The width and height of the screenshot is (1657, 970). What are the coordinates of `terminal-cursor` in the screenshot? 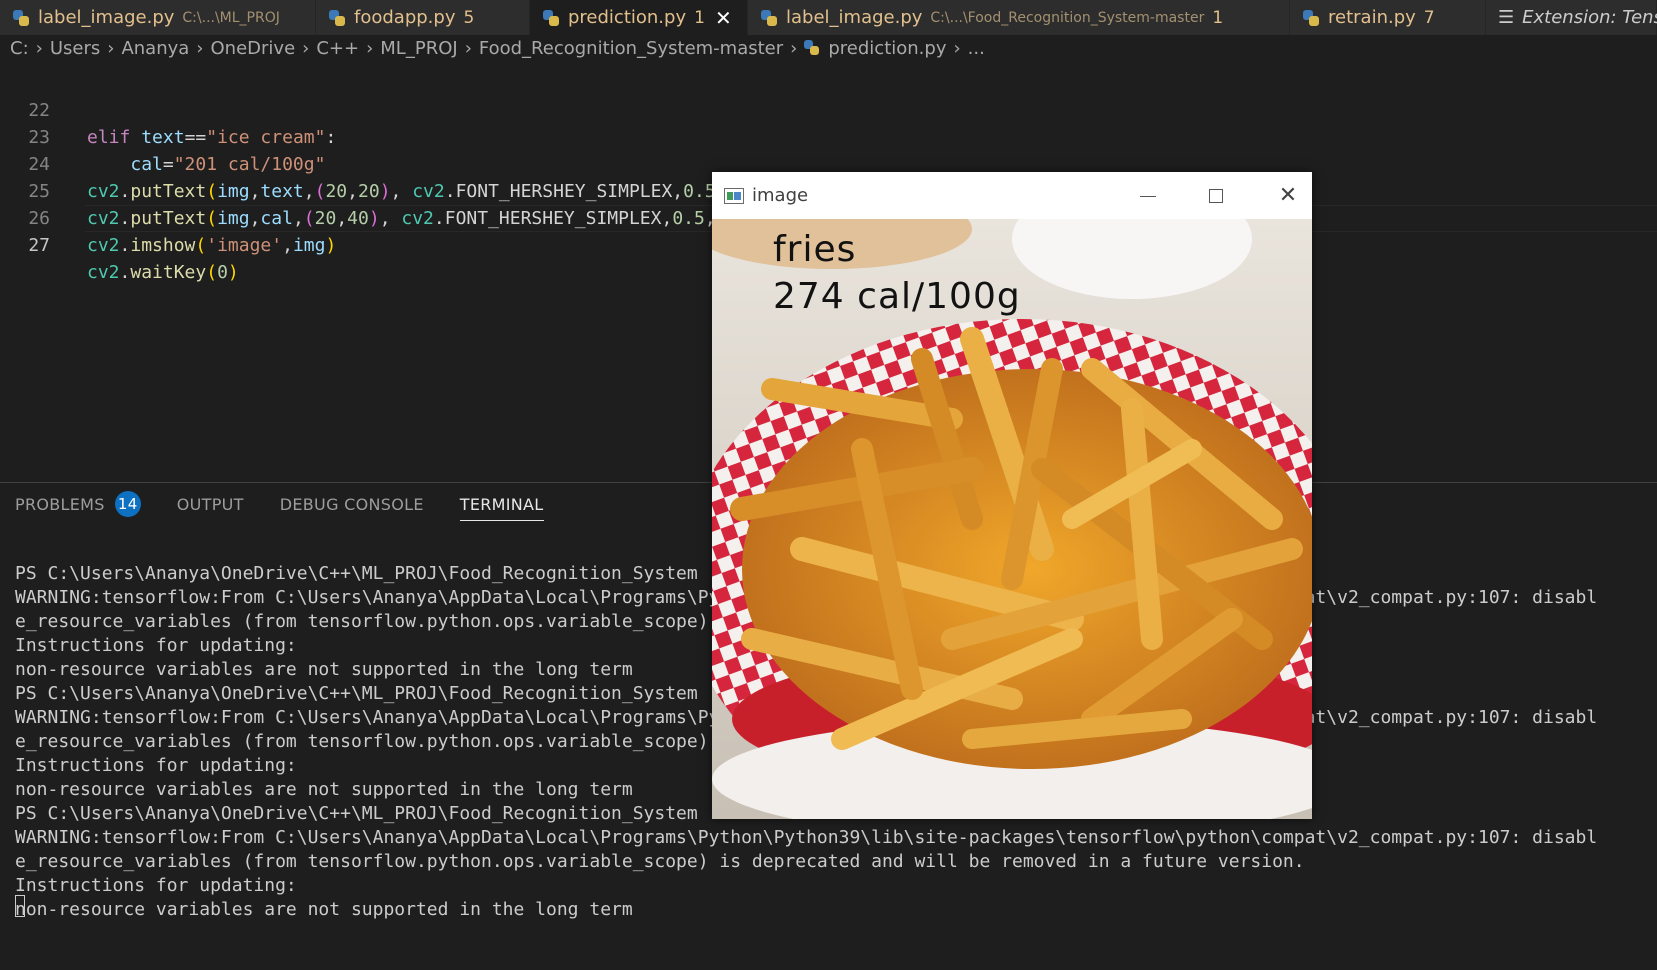 It's located at (20, 906).